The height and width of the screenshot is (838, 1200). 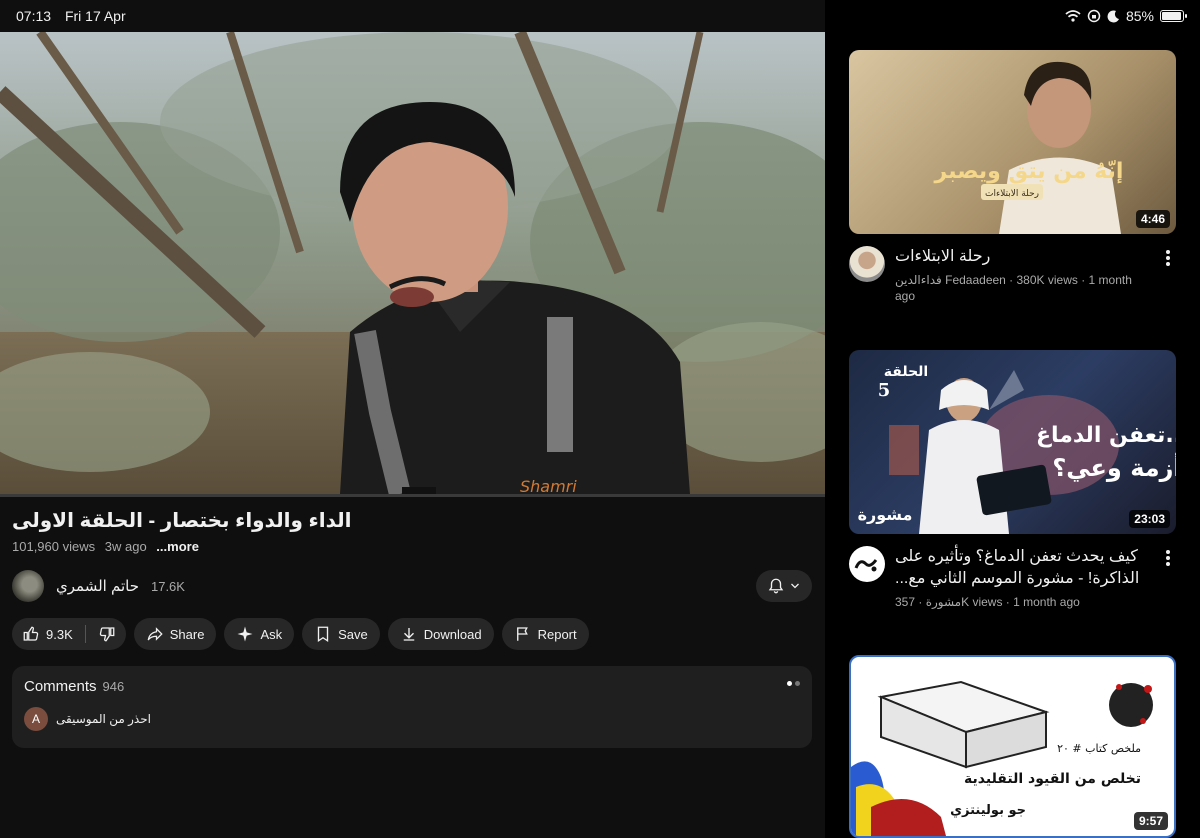 I want to click on battery-percent: 85%, so click(x=1139, y=16).